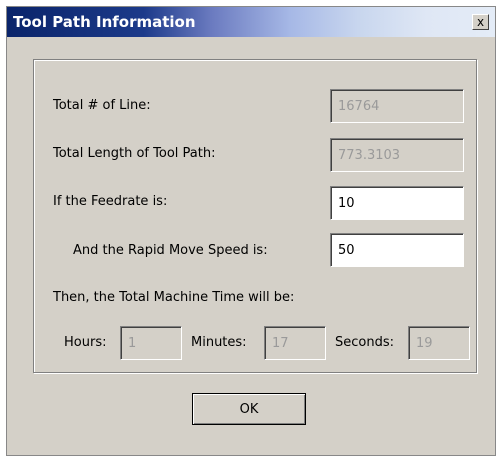 The image size is (502, 463). What do you see at coordinates (174, 297) in the screenshot?
I see `machine-time-caption: Then, the Total Machine Time will be:` at bounding box center [174, 297].